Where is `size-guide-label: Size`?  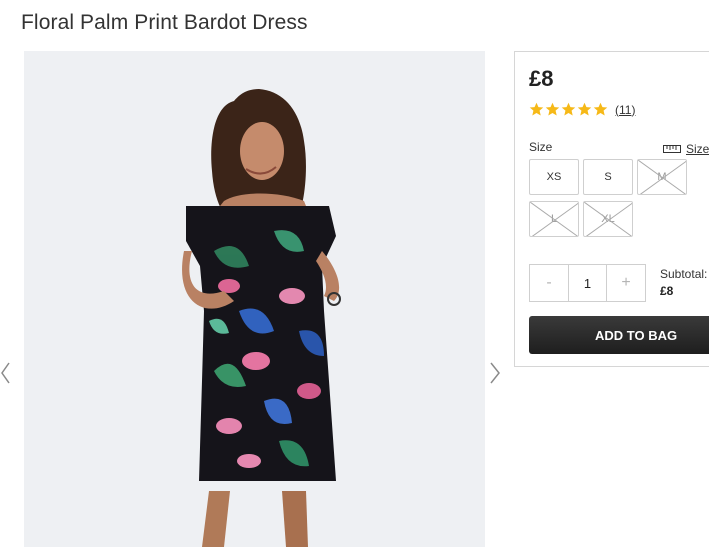
size-guide-label: Size is located at coordinates (697, 149).